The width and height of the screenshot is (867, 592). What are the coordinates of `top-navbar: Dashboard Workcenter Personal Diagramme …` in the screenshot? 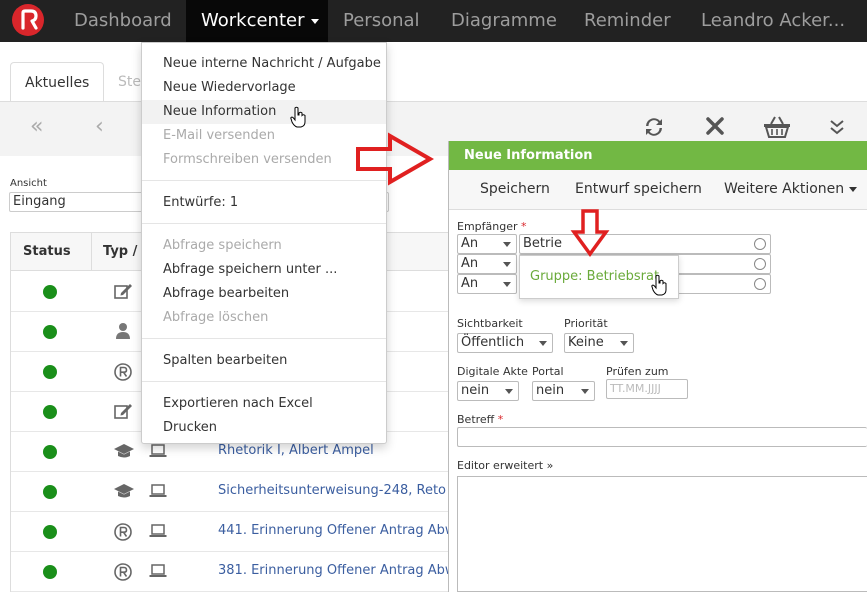 It's located at (433, 21).